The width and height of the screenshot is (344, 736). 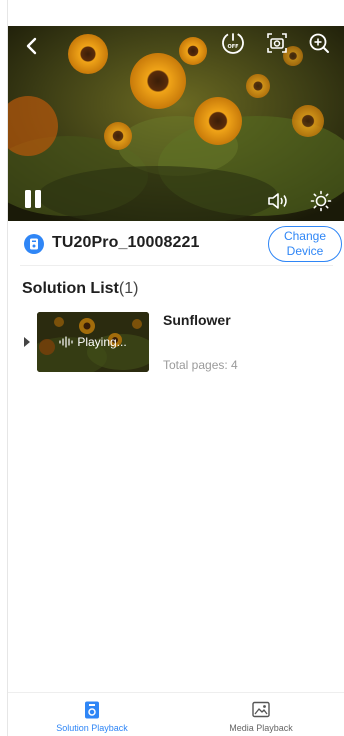 I want to click on volume-icon, so click(x=277, y=201).